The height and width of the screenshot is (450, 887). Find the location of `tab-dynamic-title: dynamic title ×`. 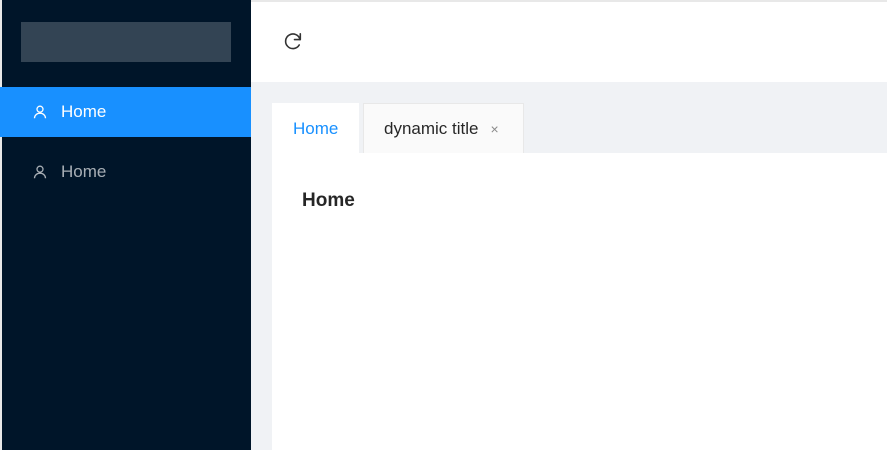

tab-dynamic-title: dynamic title × is located at coordinates (443, 128).